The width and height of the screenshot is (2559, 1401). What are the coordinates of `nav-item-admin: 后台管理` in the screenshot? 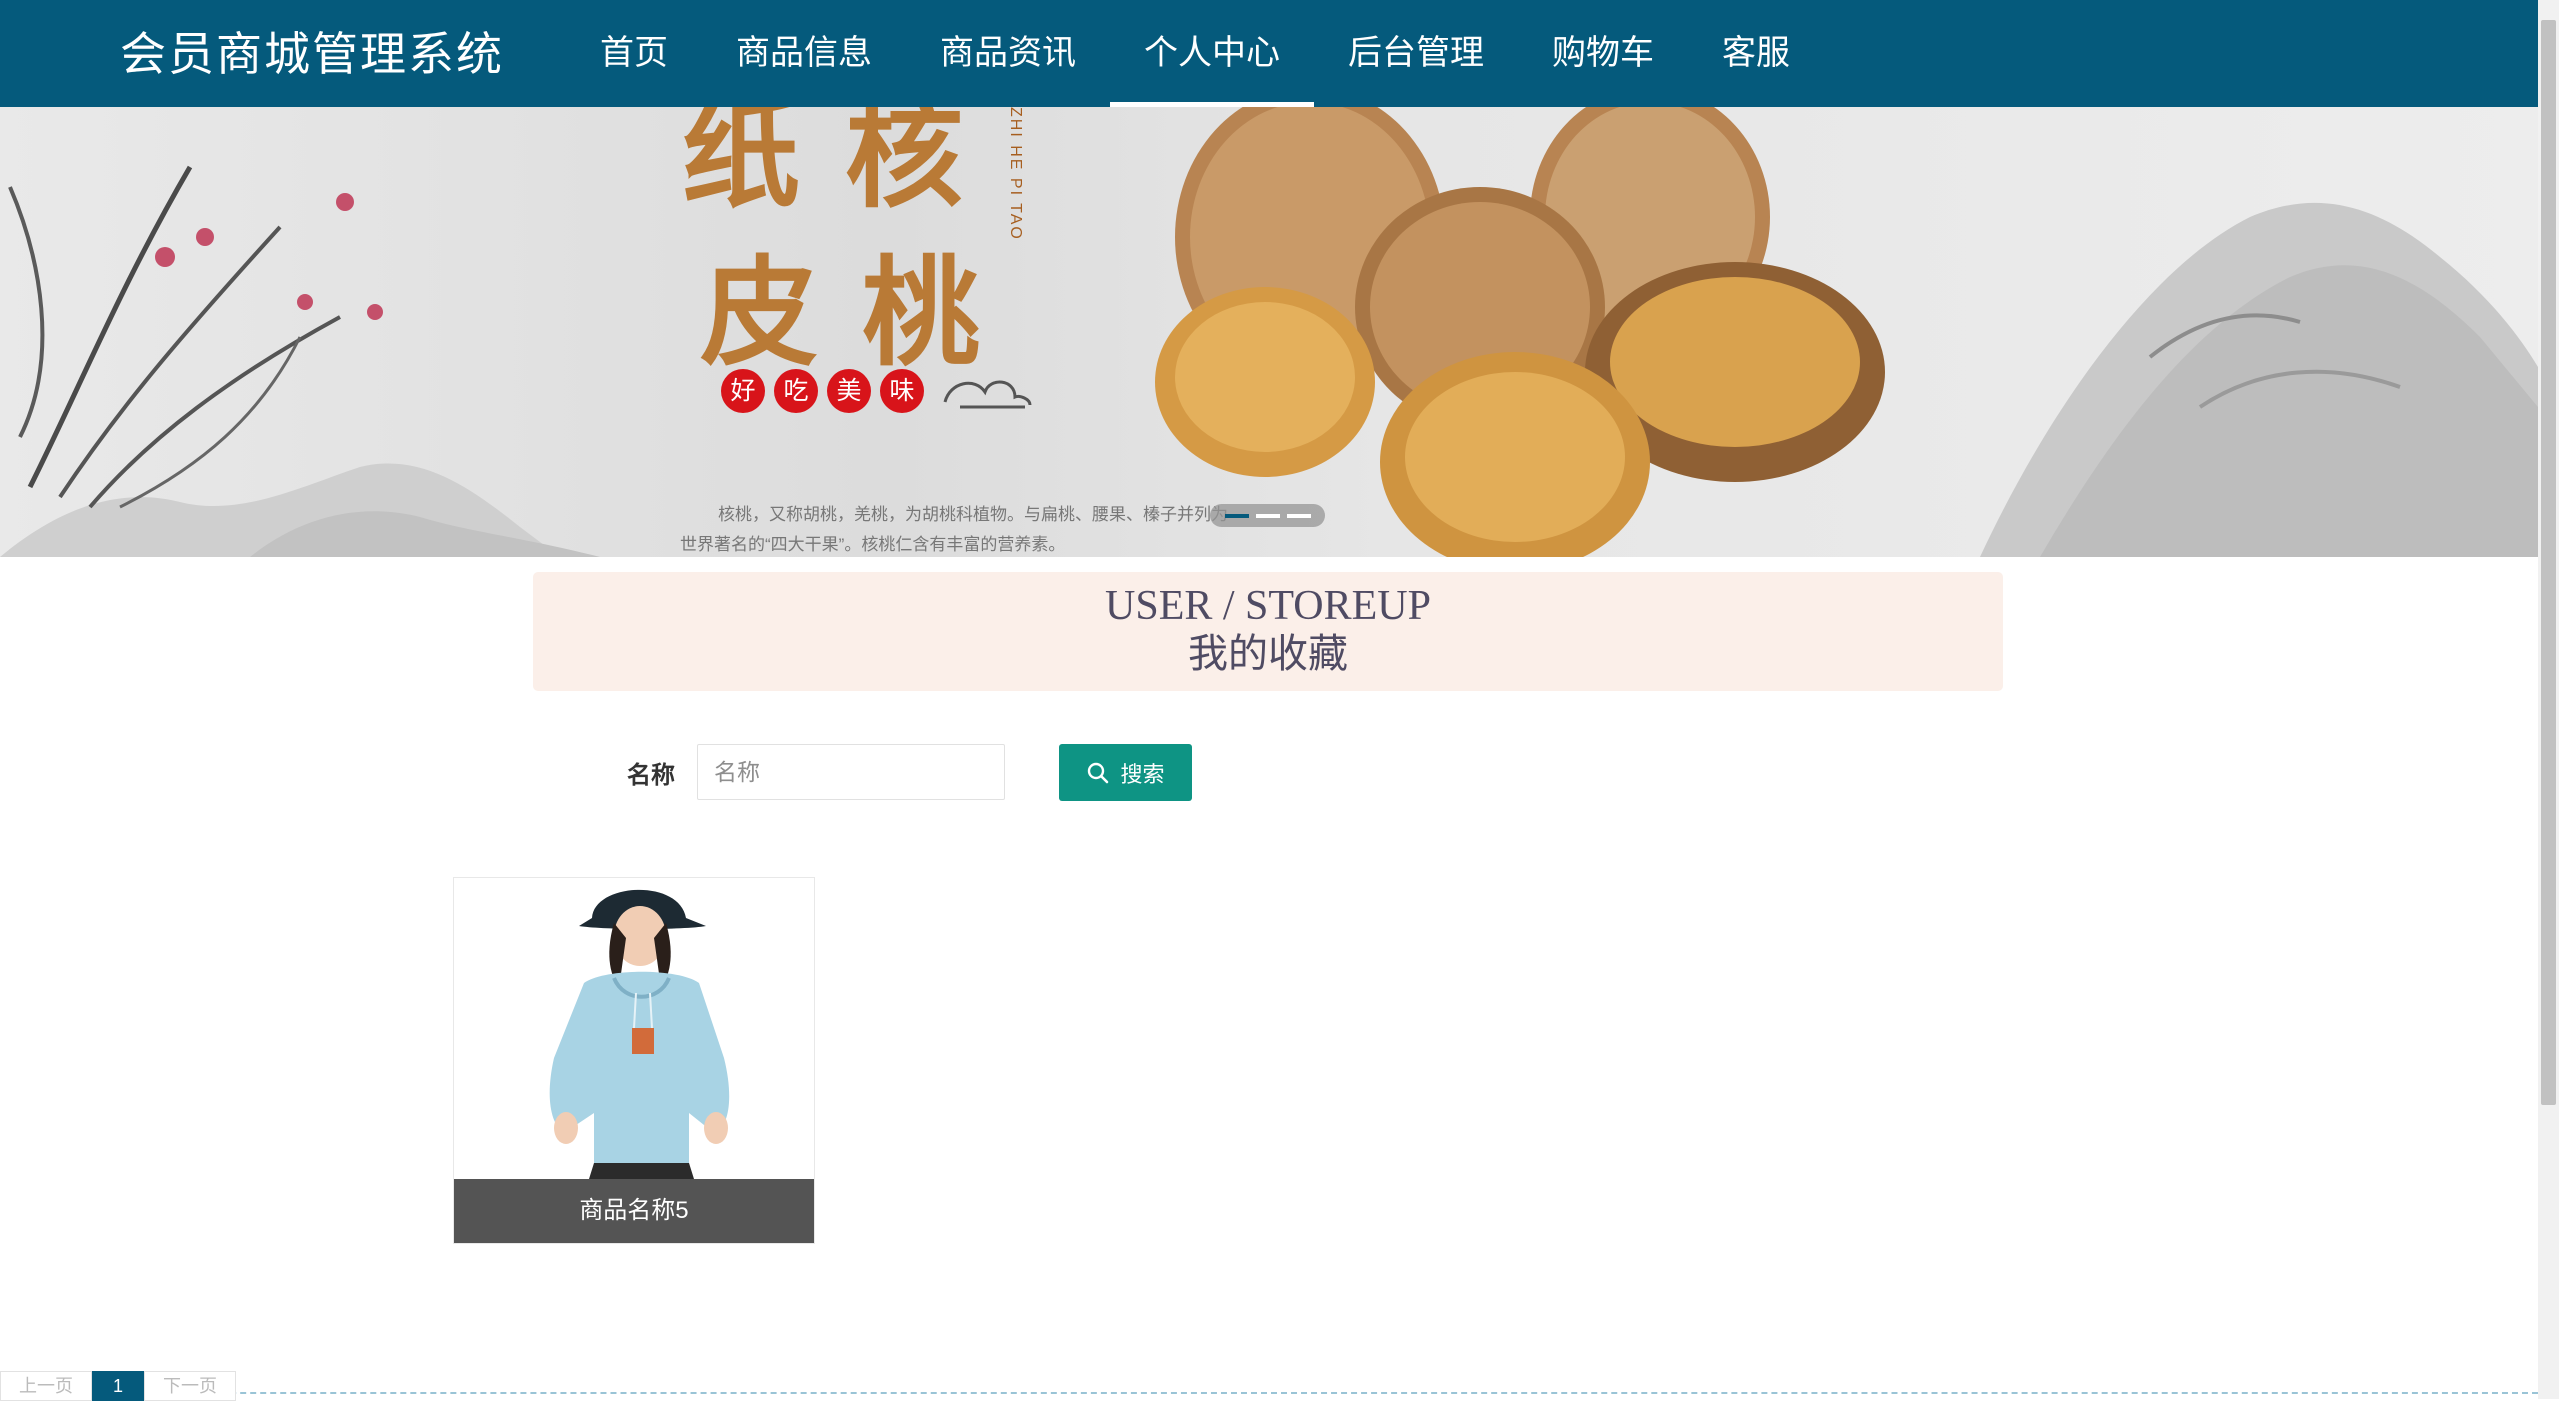 It's located at (1416, 53).